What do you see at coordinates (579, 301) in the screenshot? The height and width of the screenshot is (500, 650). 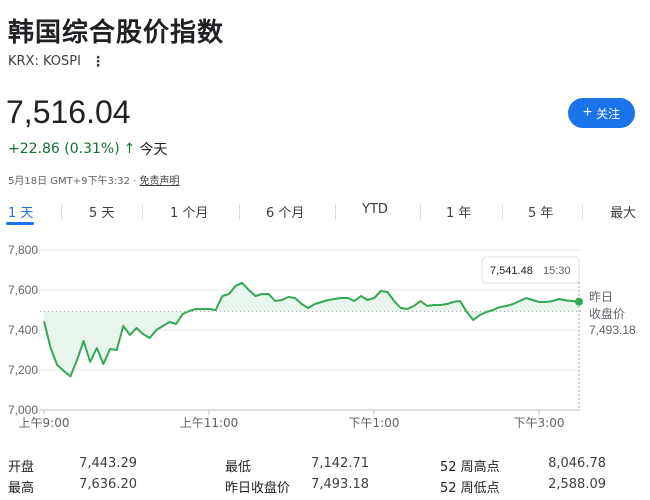 I see `current-point` at bounding box center [579, 301].